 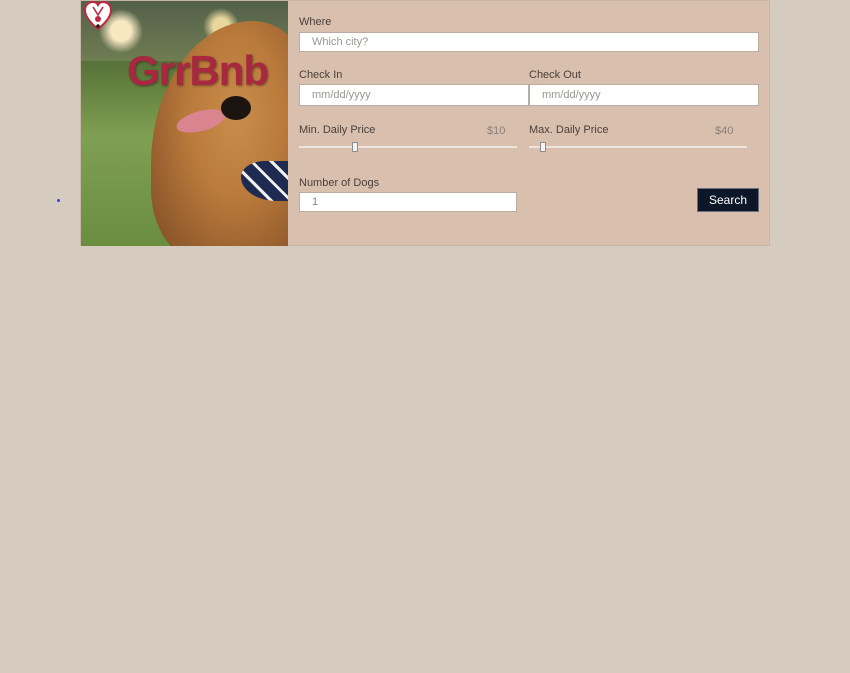 I want to click on dogs-label: Number of Dogs, so click(x=339, y=183).